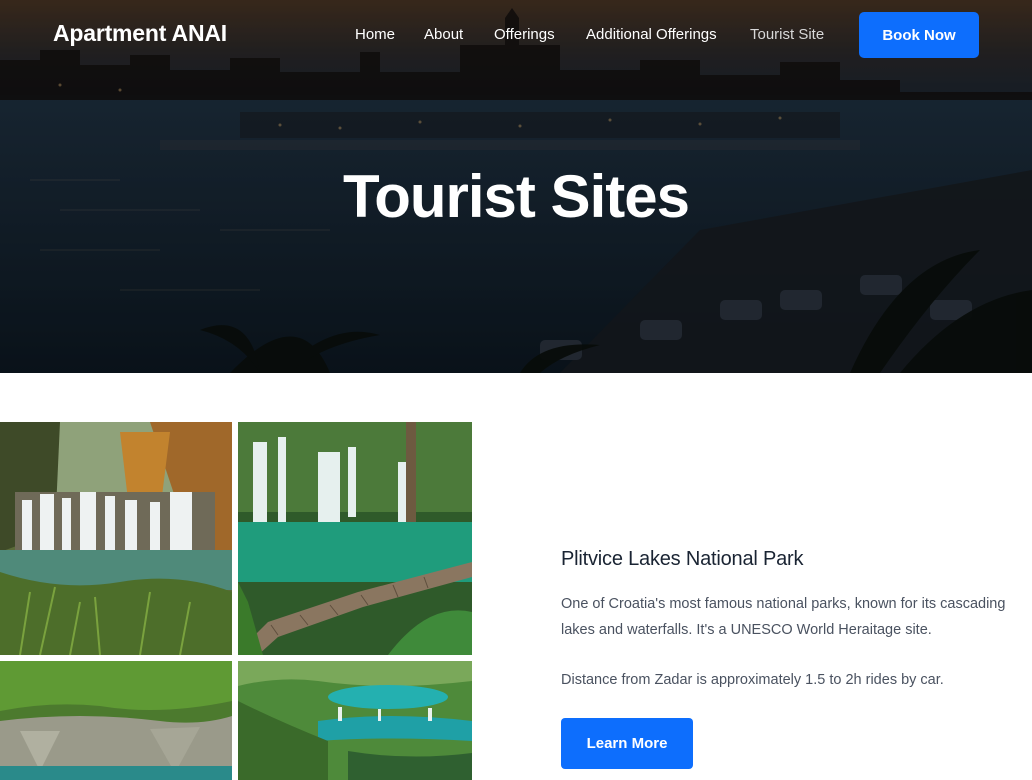 This screenshot has width=1032, height=780. I want to click on gallery-photo-boardwalk, so click(355, 538).